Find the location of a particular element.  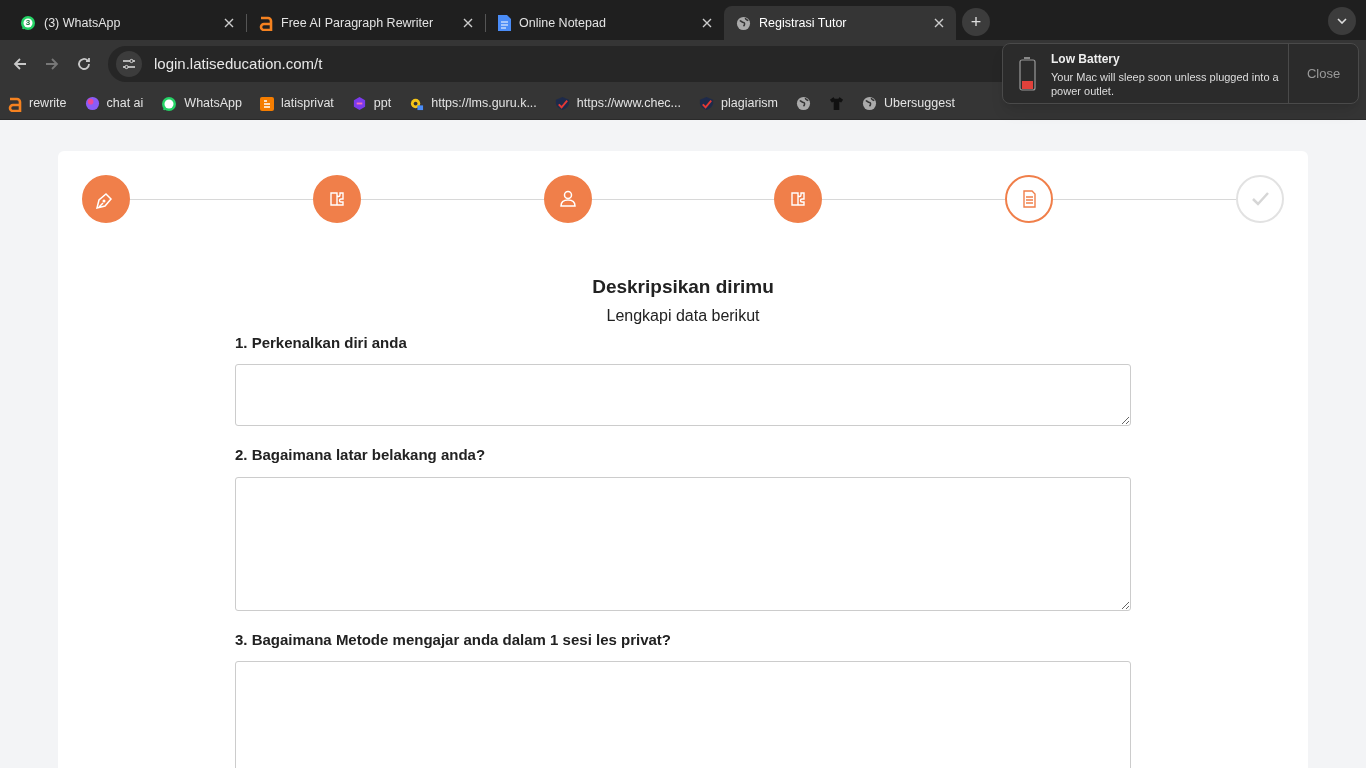

browser-tab: Online Notepad is located at coordinates (605, 23).